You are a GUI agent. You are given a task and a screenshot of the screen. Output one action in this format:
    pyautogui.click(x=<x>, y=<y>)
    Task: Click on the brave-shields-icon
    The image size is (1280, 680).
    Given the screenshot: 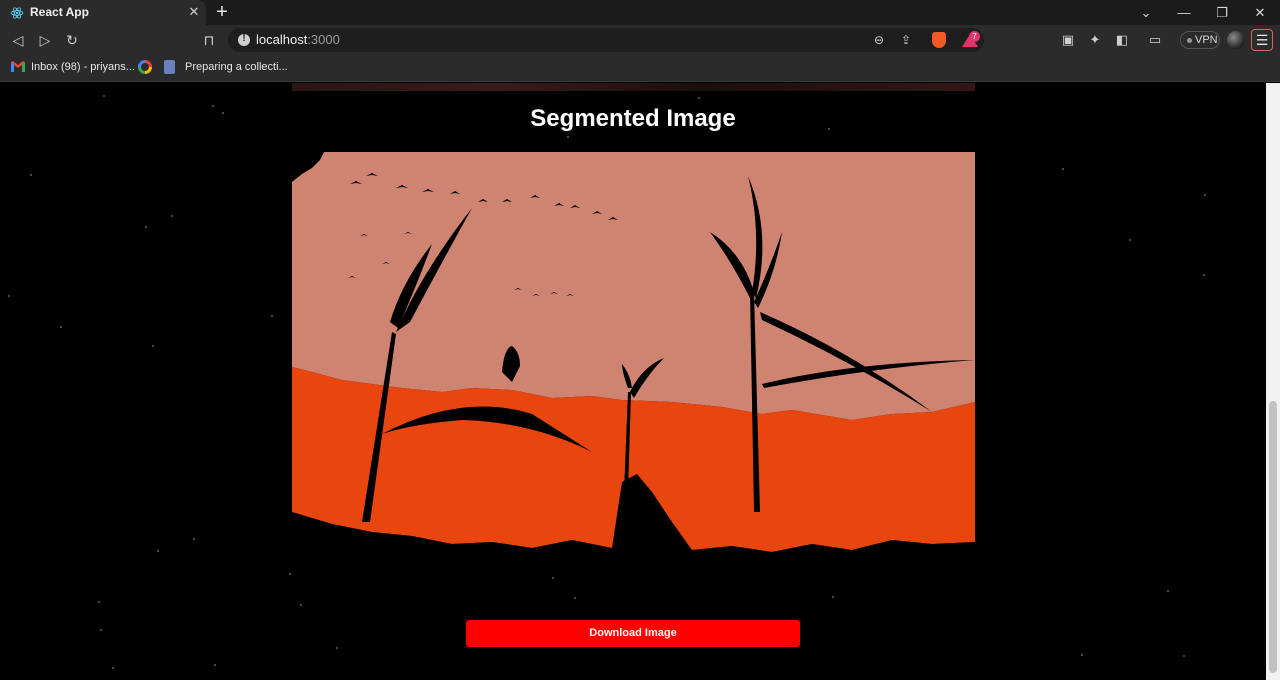 What is the action you would take?
    pyautogui.click(x=939, y=40)
    